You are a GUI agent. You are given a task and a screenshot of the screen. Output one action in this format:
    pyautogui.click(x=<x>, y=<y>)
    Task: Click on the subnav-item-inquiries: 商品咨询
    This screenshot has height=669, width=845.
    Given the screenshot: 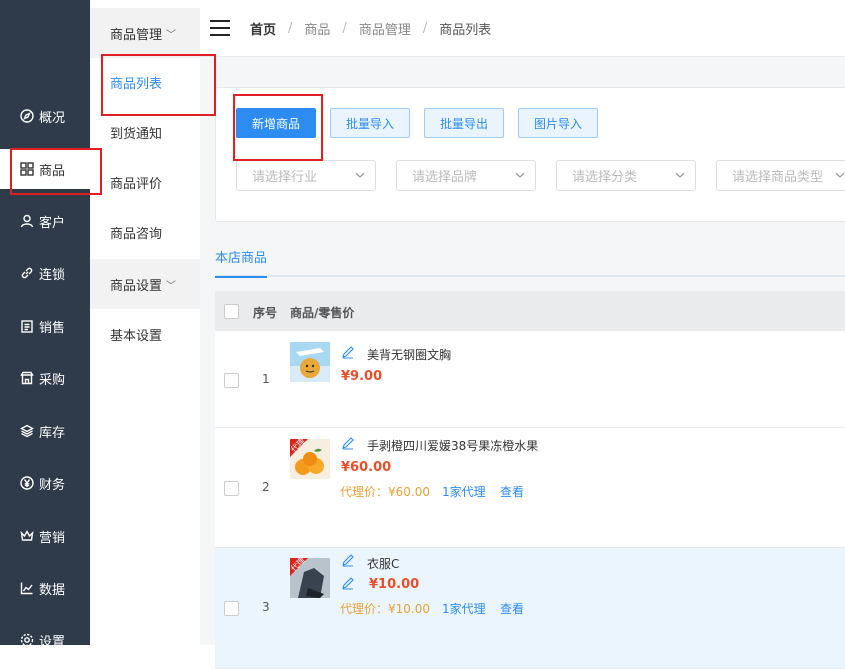 What is the action you would take?
    pyautogui.click(x=145, y=232)
    